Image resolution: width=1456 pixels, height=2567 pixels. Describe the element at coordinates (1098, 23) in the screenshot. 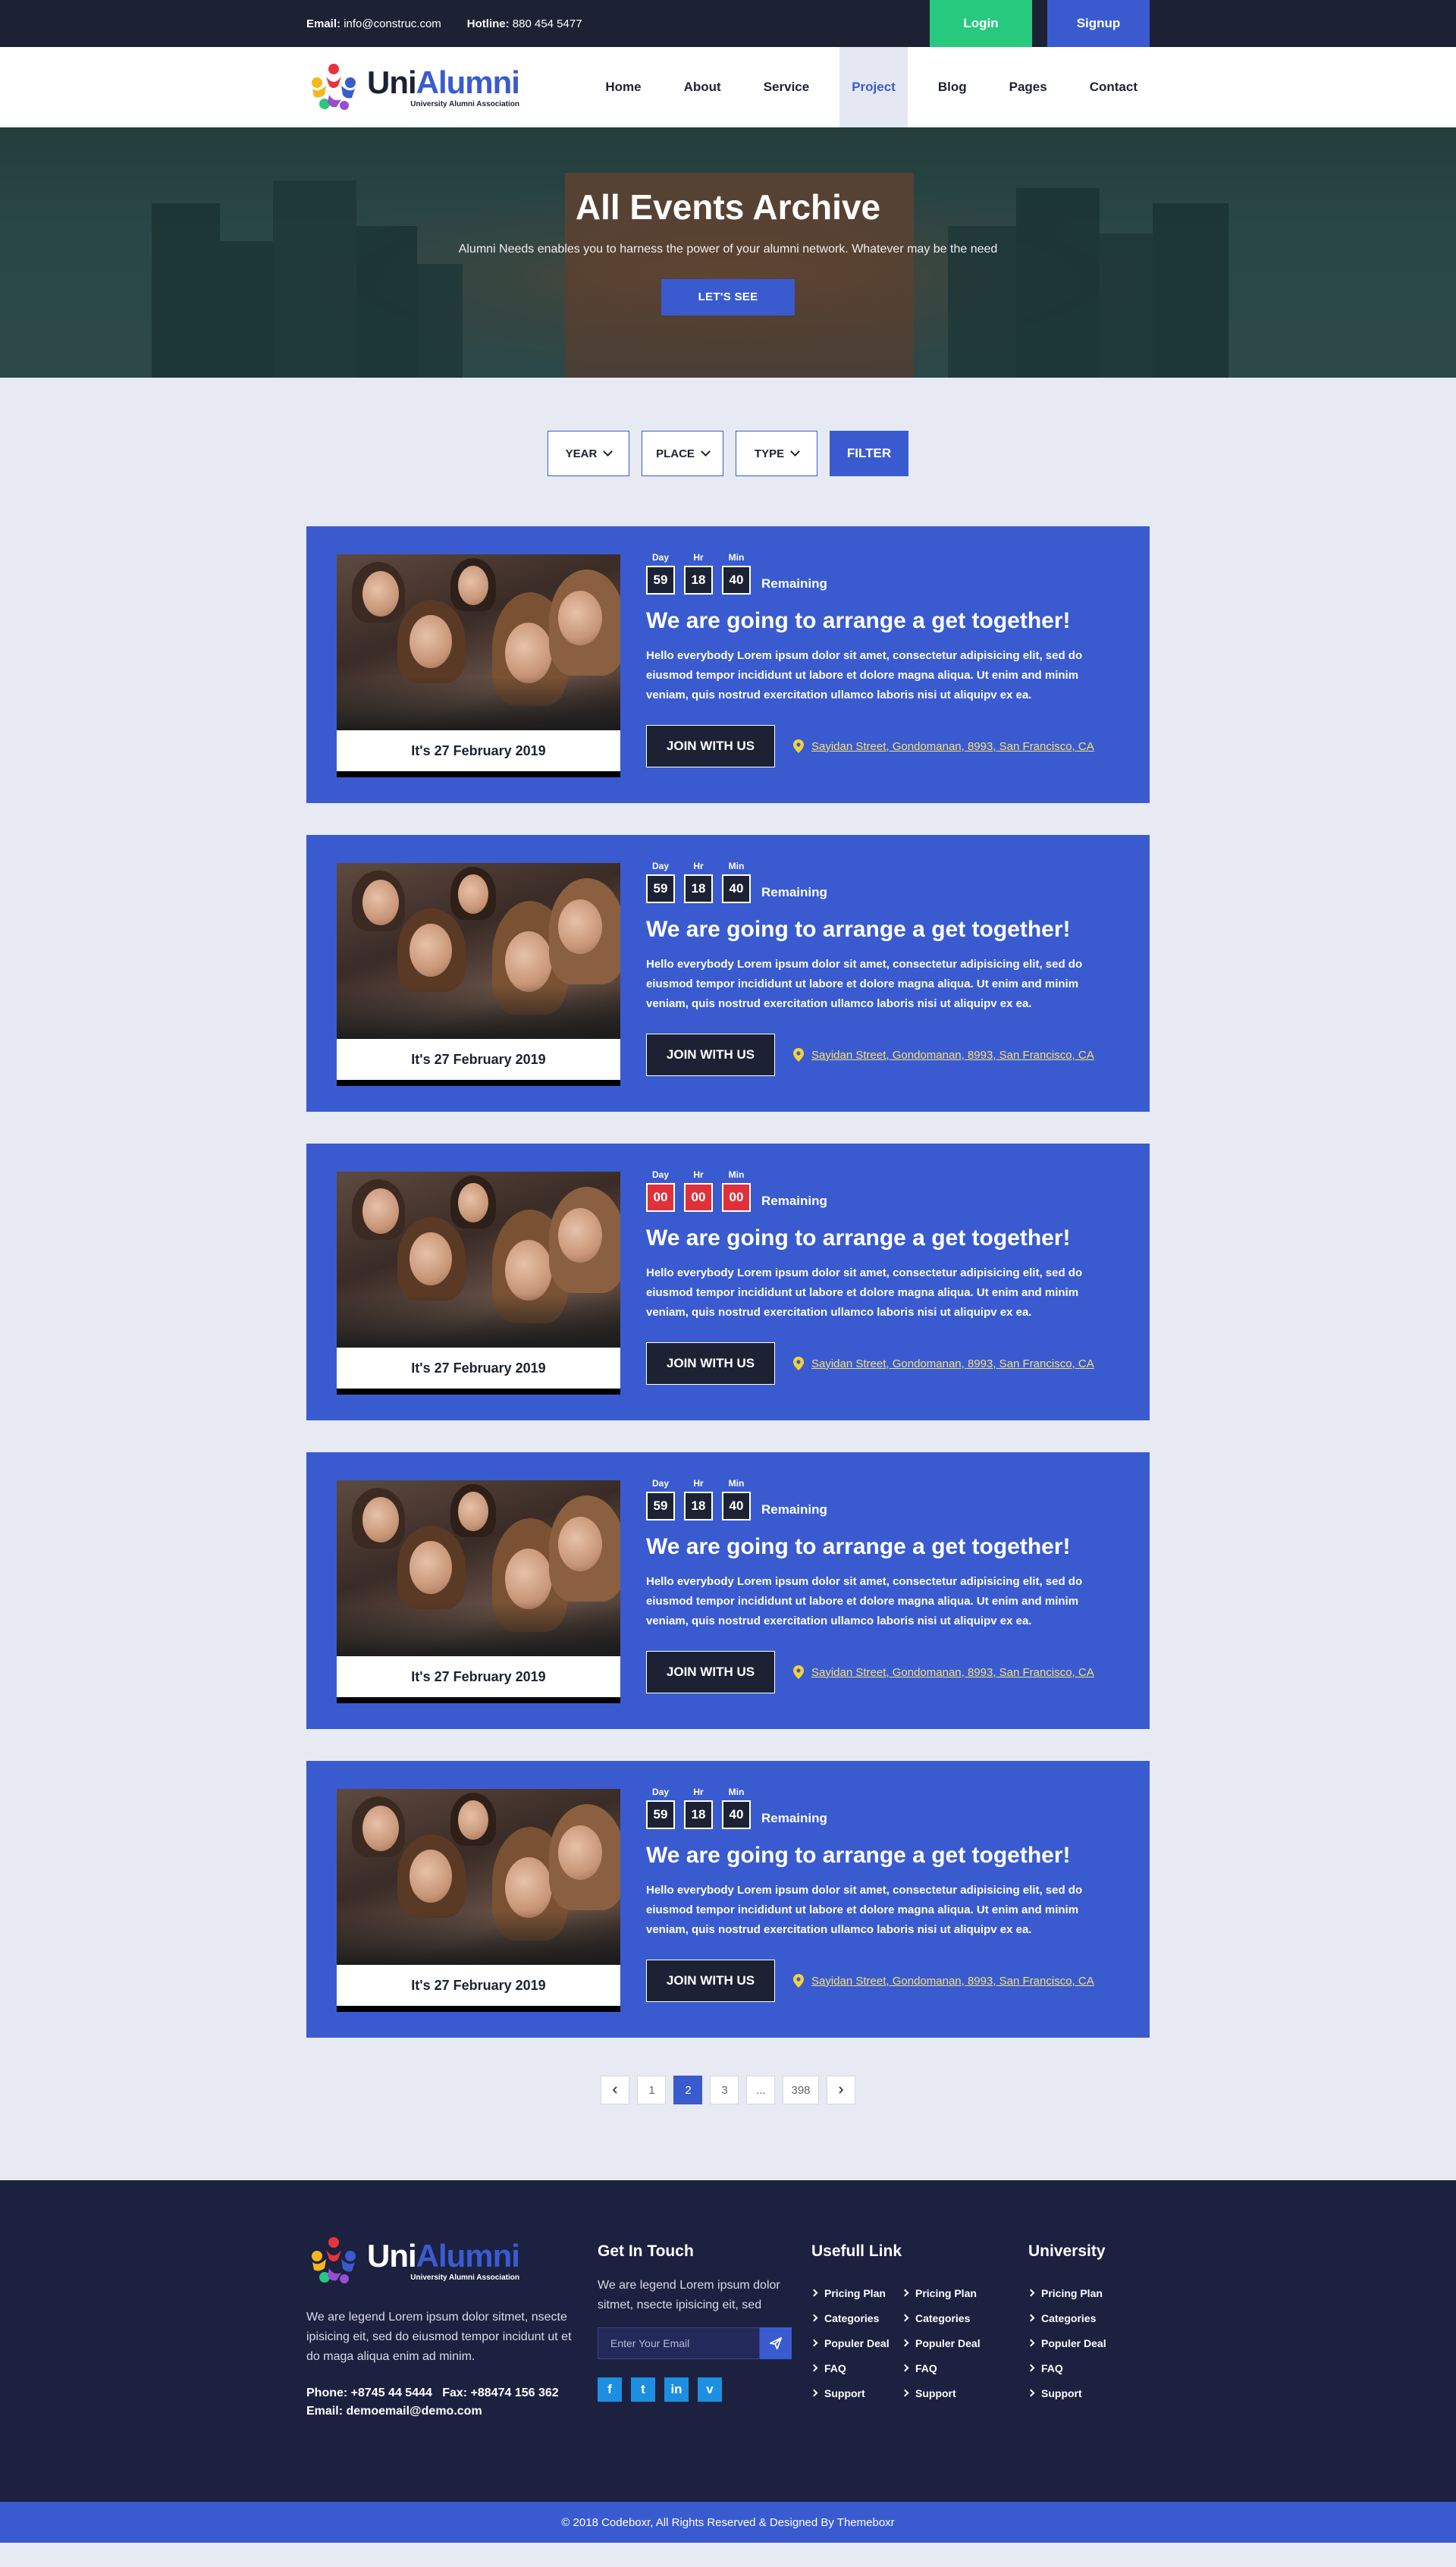

I see `signup-button: Signup` at that location.